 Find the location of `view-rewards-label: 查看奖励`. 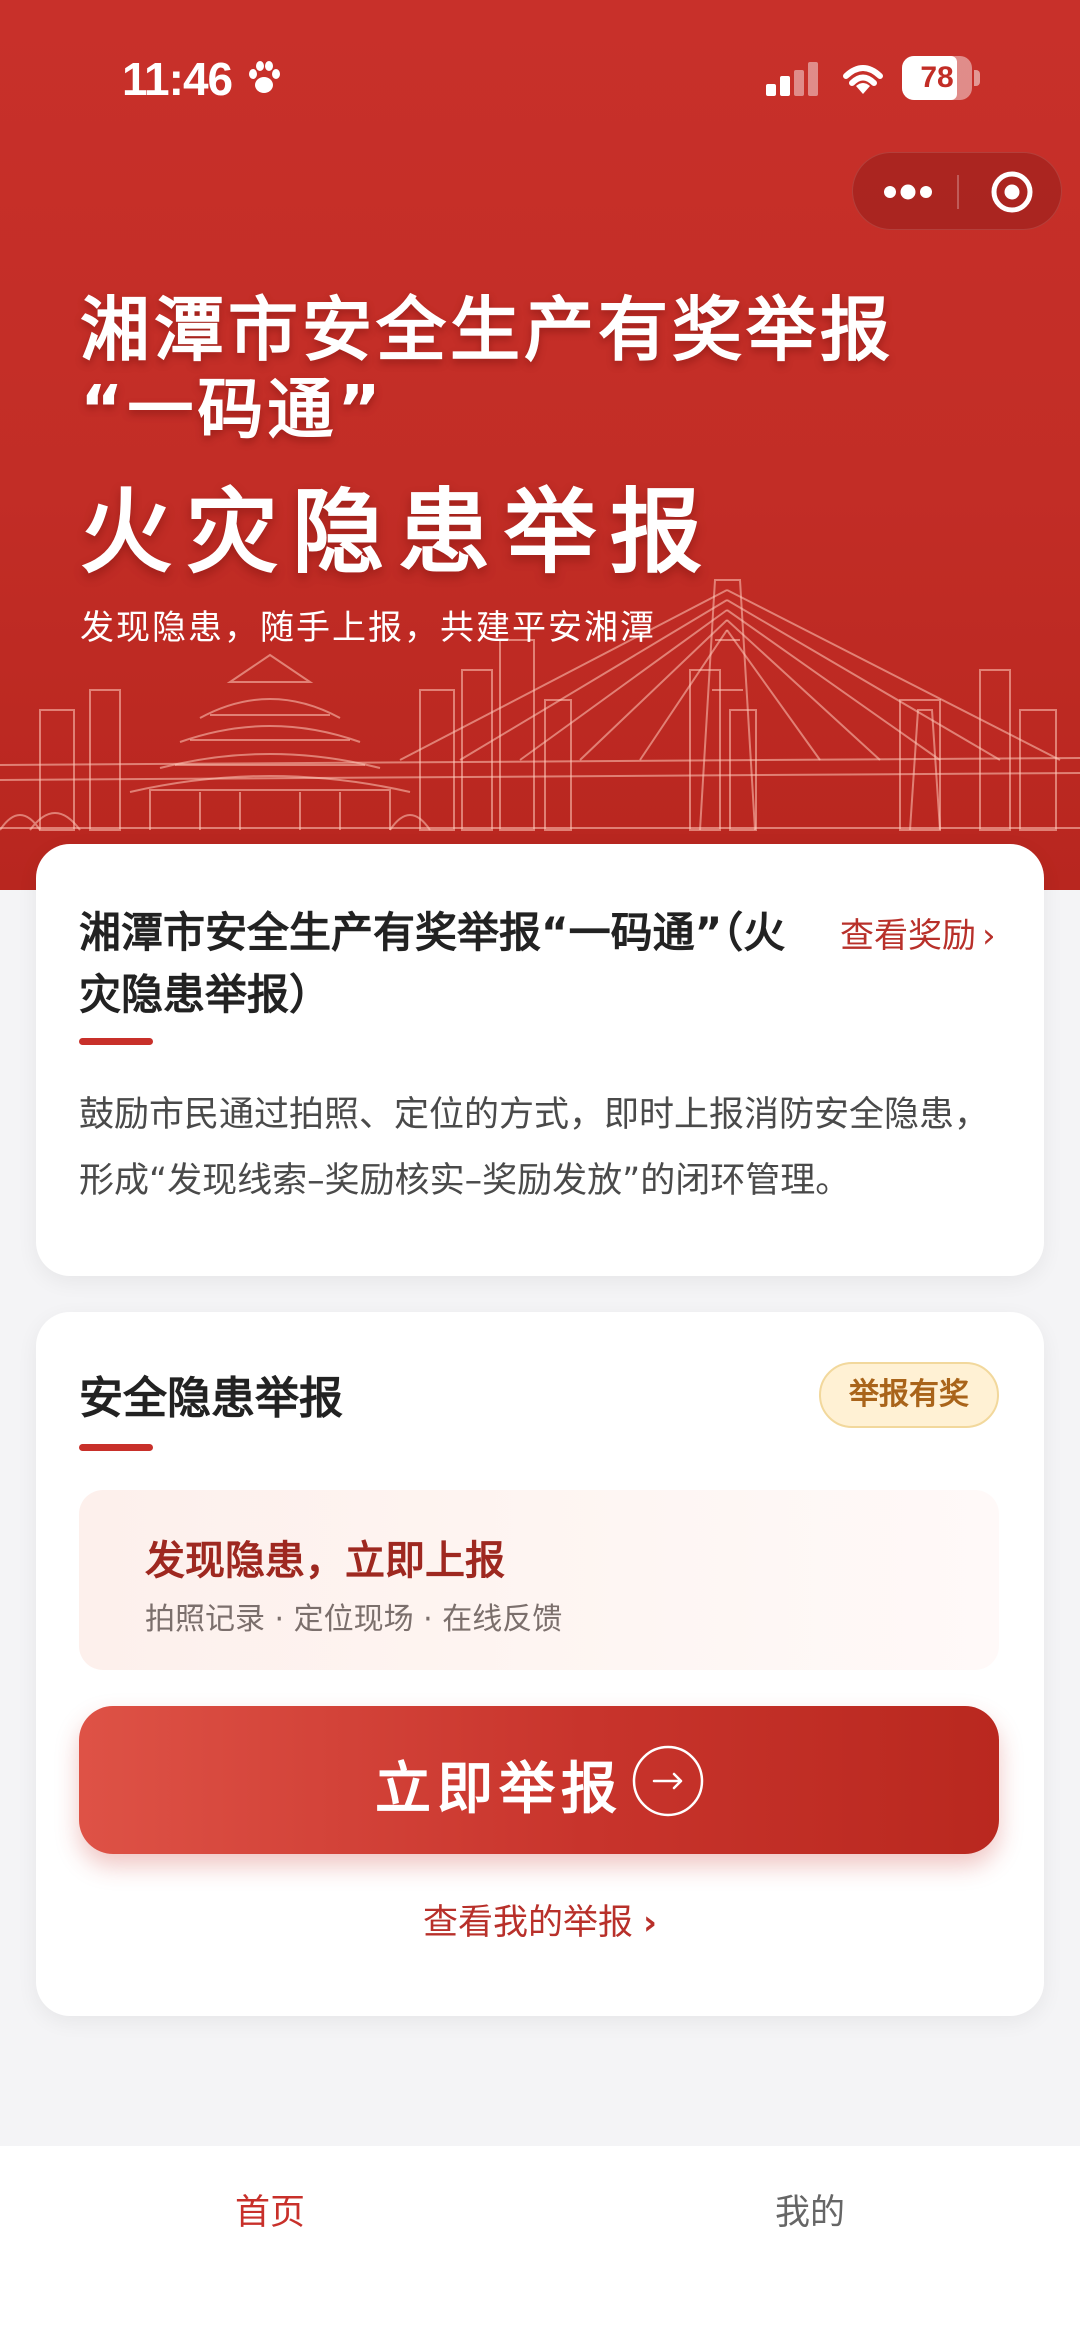

view-rewards-label: 查看奖励 is located at coordinates (908, 936).